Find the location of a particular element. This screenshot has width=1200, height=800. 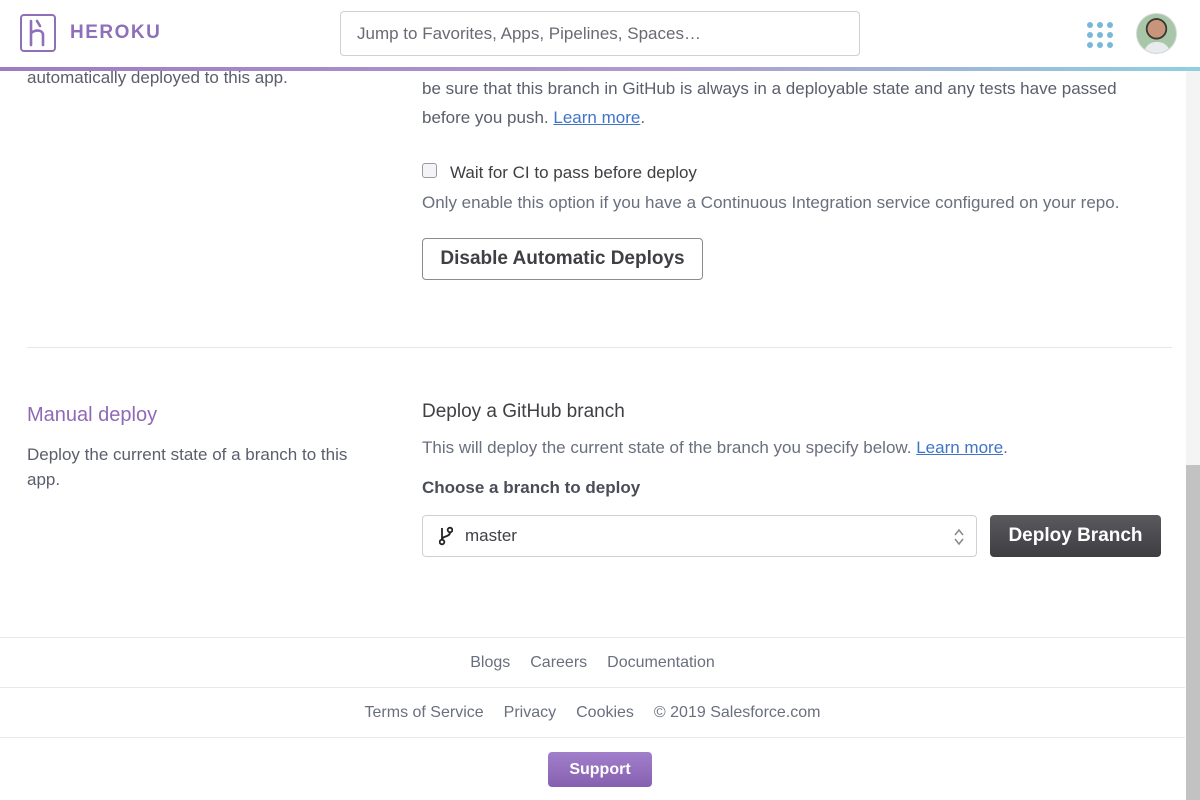

footer-link-blogs: Blogs is located at coordinates (490, 663).